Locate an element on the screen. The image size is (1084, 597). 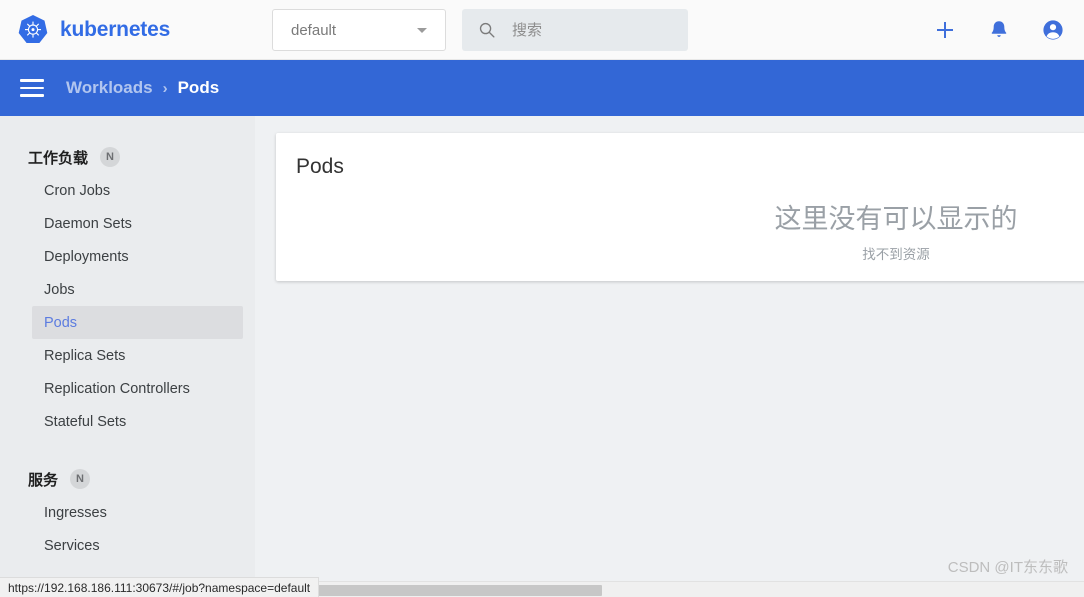
chevron-down-icon is located at coordinates (422, 30).